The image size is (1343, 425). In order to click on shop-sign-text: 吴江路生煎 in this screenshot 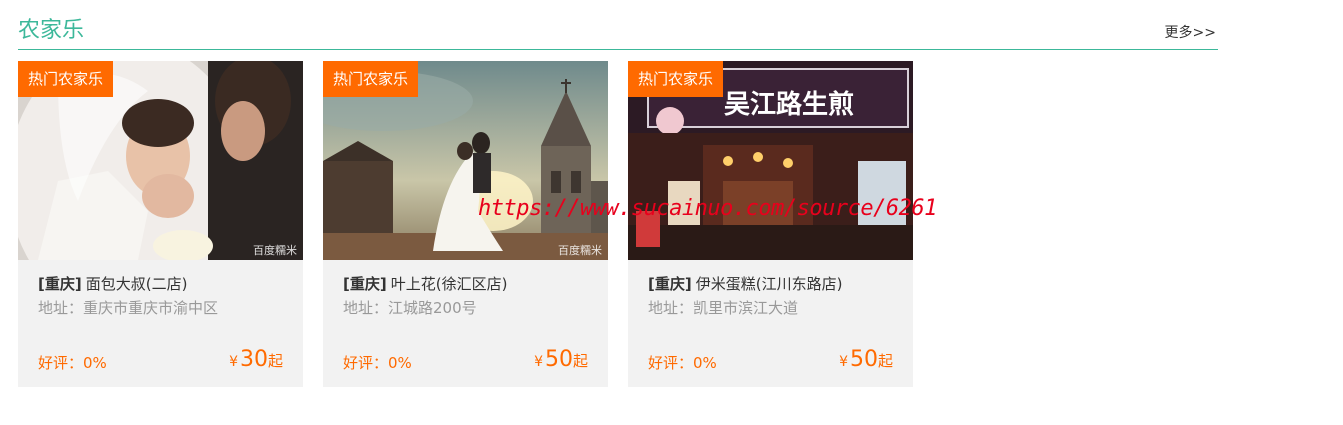, I will do `click(789, 104)`.